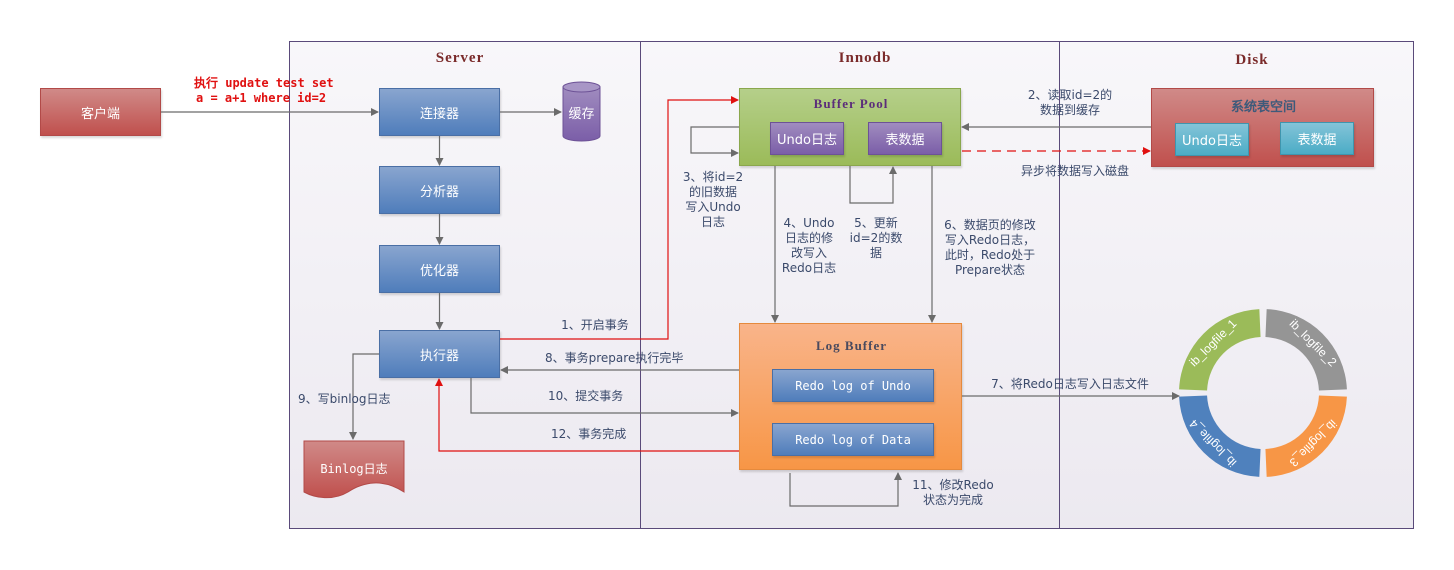 The width and height of the screenshot is (1454, 570). Describe the element at coordinates (865, 58) in the screenshot. I see `lane-title-innodb: Innodb` at that location.